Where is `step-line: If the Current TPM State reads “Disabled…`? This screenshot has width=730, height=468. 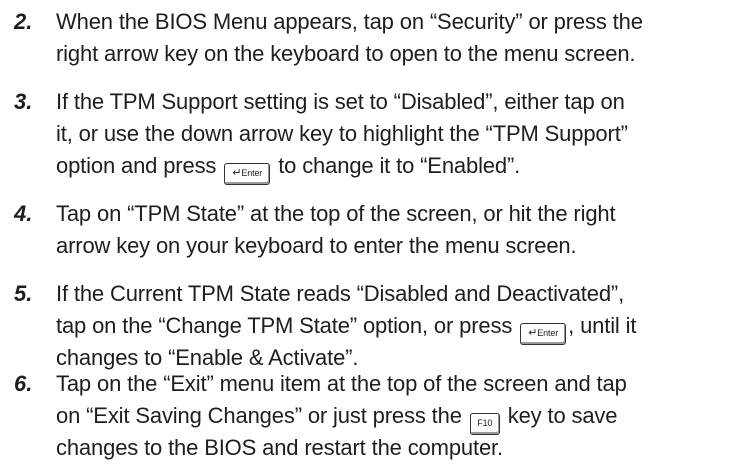
step-line: If the Current TPM State reads “Disabled… is located at coordinates (340, 293).